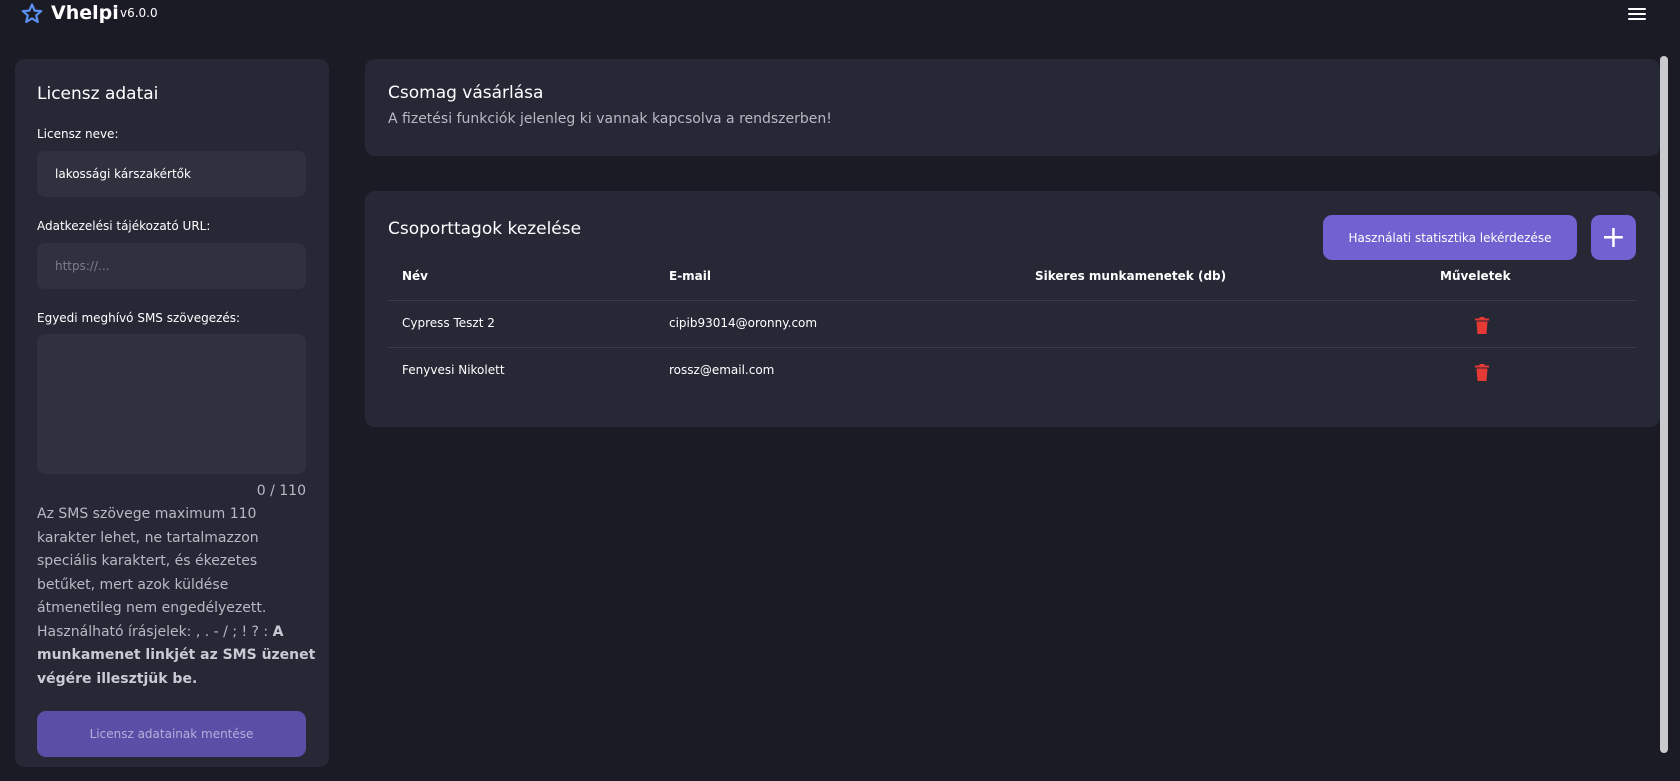  What do you see at coordinates (1131, 276) in the screenshot?
I see `column-header-sessions: Sikeres munkamenetek (db)` at bounding box center [1131, 276].